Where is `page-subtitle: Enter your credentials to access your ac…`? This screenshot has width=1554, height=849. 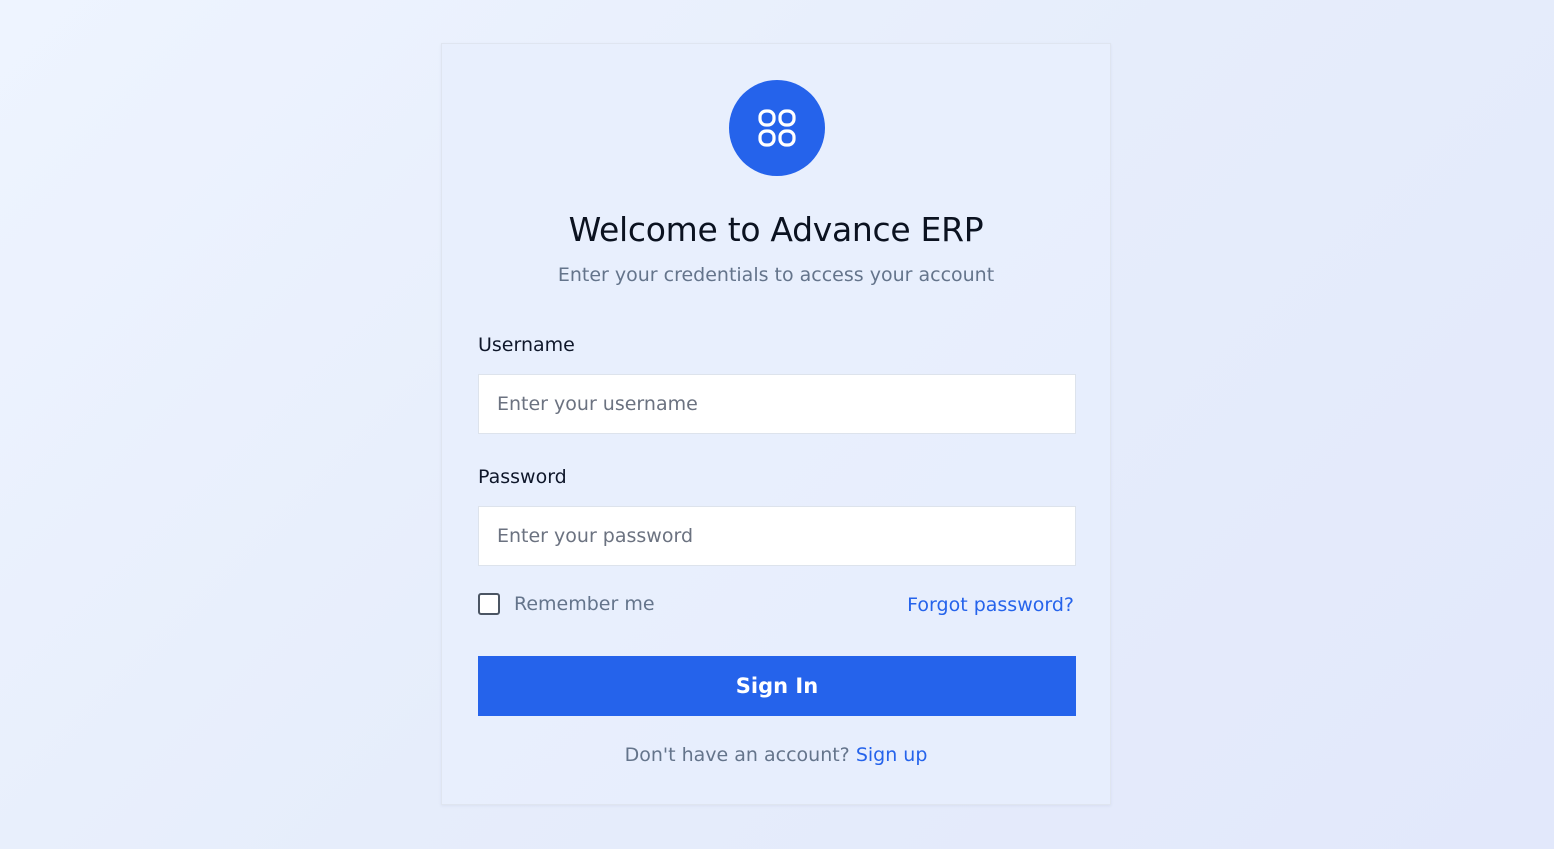 page-subtitle: Enter your credentials to access your ac… is located at coordinates (776, 275).